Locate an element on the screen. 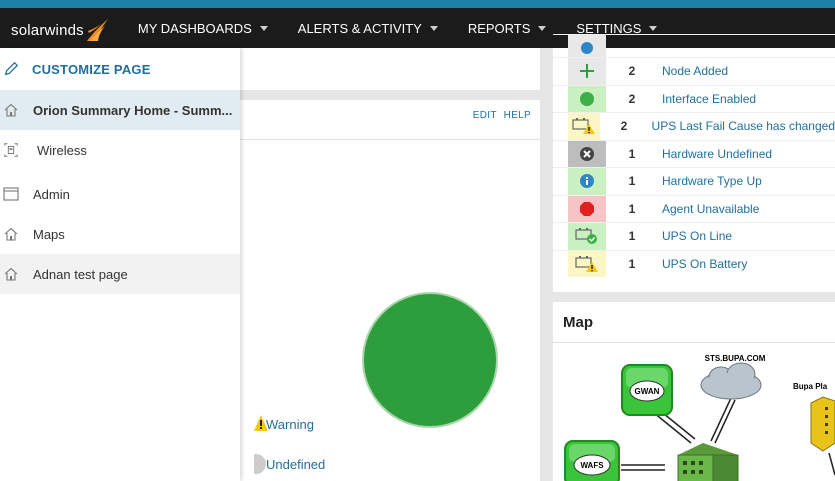 This screenshot has height=481, width=835. map-panel: Map GWAN STS.BUPA.COM WAFS Bupa Pla is located at coordinates (694, 391).